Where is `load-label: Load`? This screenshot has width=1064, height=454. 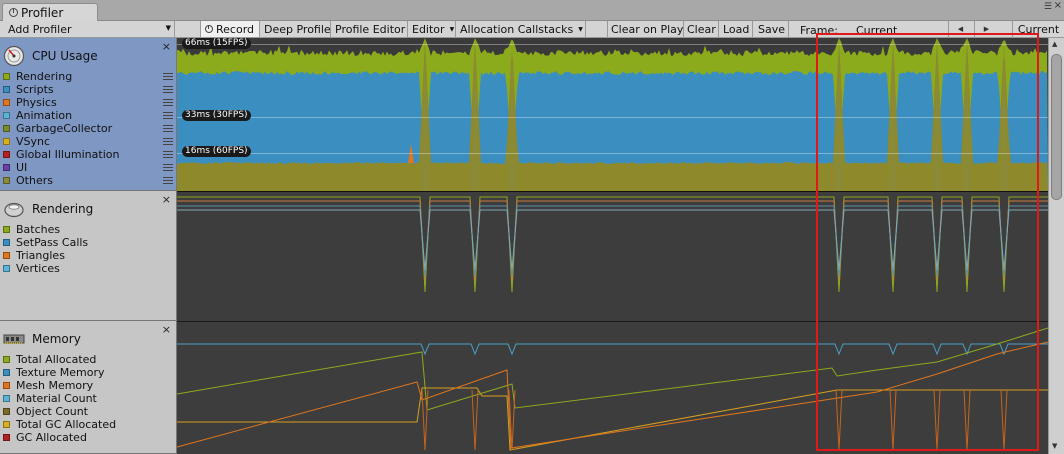 load-label: Load is located at coordinates (736, 29).